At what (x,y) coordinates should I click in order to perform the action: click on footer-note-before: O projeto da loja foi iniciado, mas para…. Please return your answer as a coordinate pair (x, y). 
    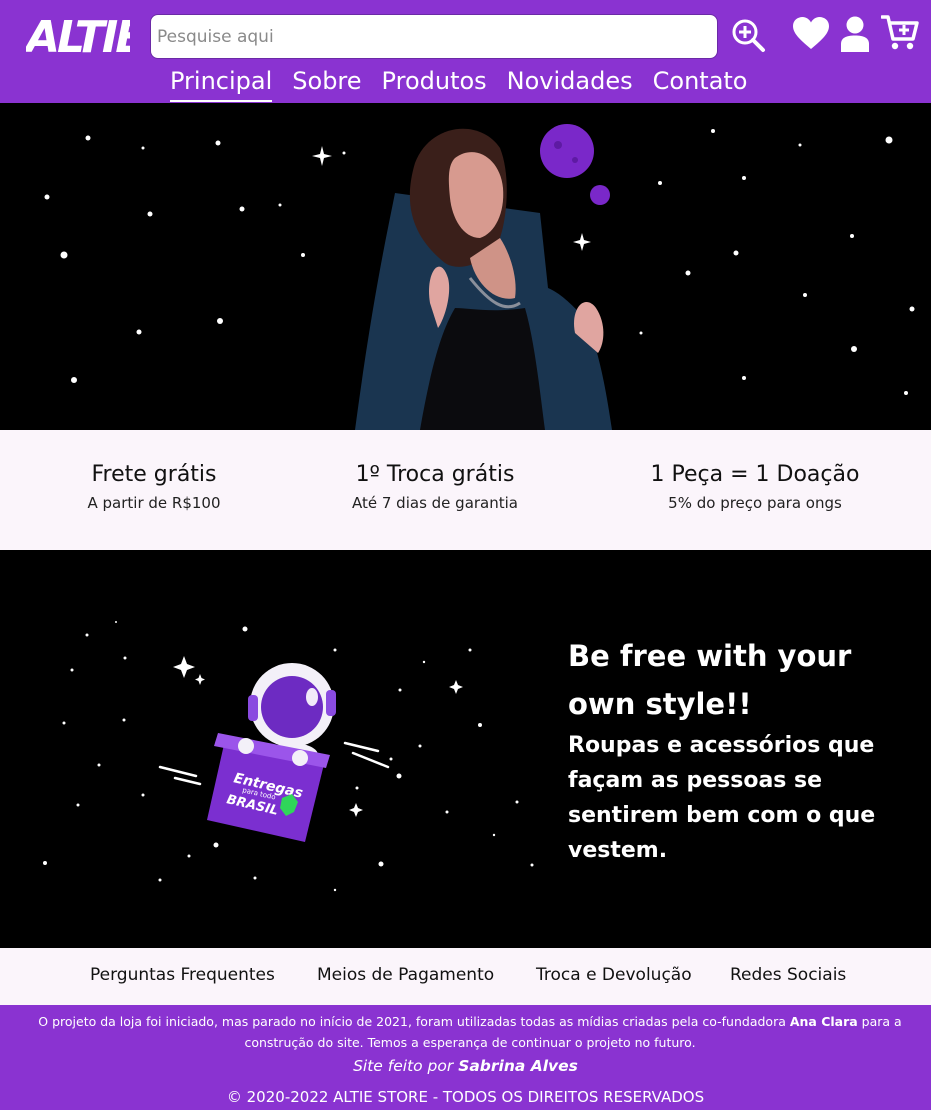
    Looking at the image, I should click on (414, 1021).